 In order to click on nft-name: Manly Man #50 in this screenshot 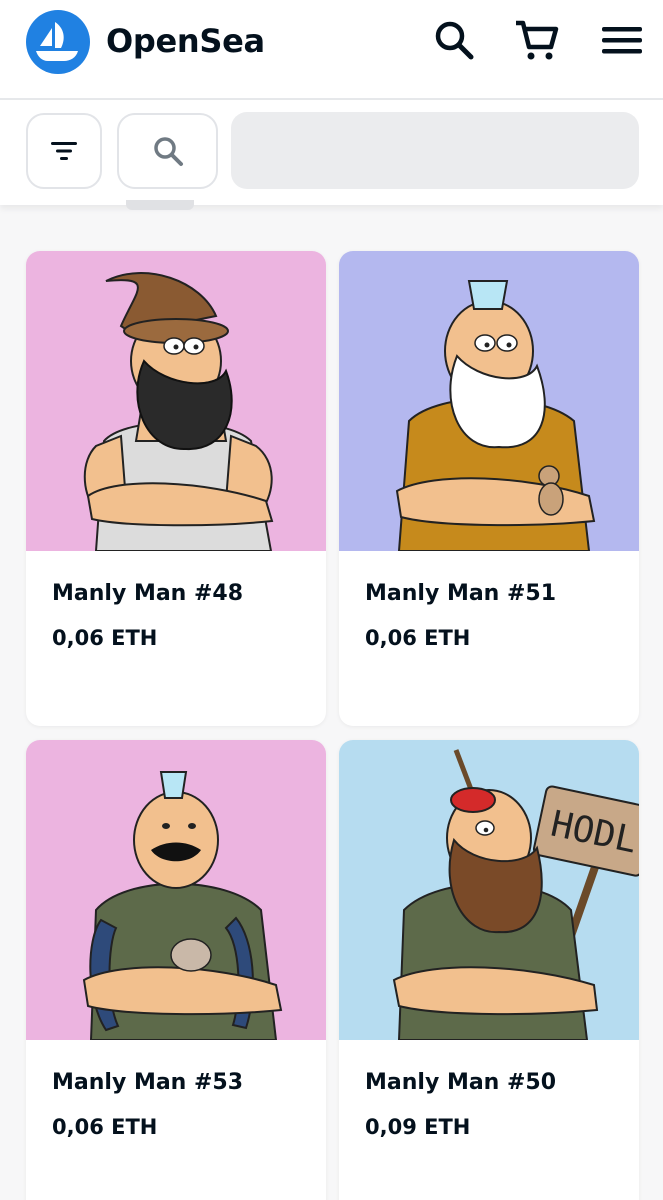, I will do `click(460, 1082)`.